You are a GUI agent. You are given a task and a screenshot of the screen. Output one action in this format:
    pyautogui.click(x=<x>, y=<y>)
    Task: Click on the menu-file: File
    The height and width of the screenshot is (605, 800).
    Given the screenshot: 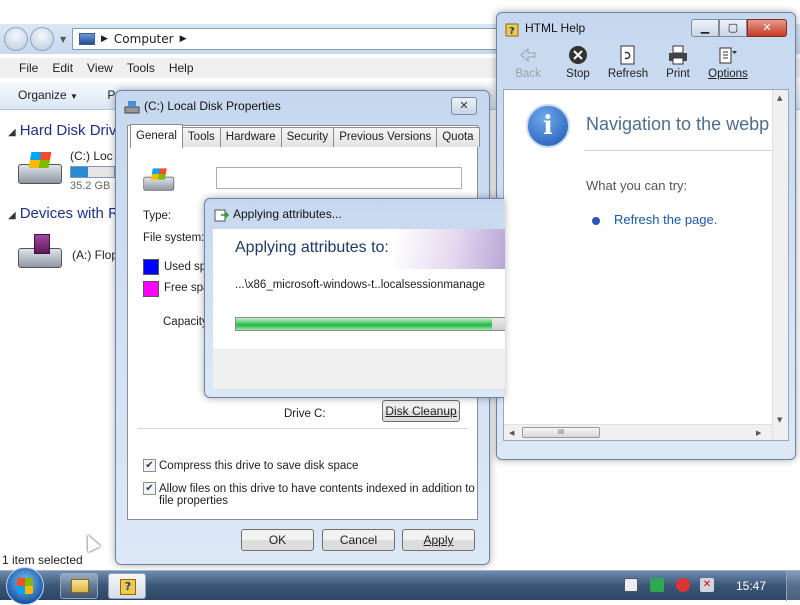 What is the action you would take?
    pyautogui.click(x=28, y=68)
    